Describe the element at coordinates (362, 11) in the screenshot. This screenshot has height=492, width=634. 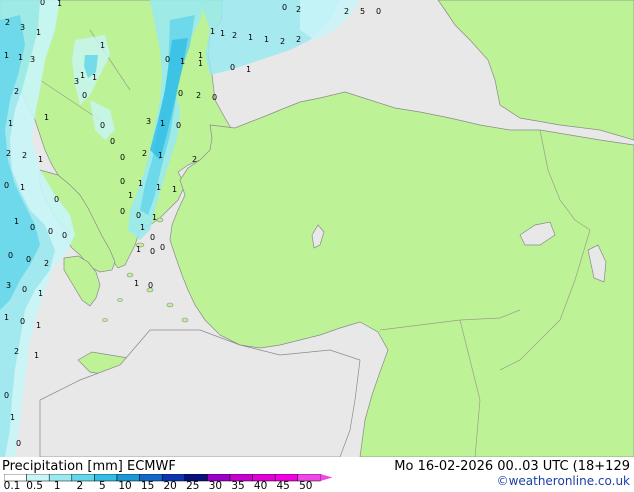
I see `precip-value-label: 5` at that location.